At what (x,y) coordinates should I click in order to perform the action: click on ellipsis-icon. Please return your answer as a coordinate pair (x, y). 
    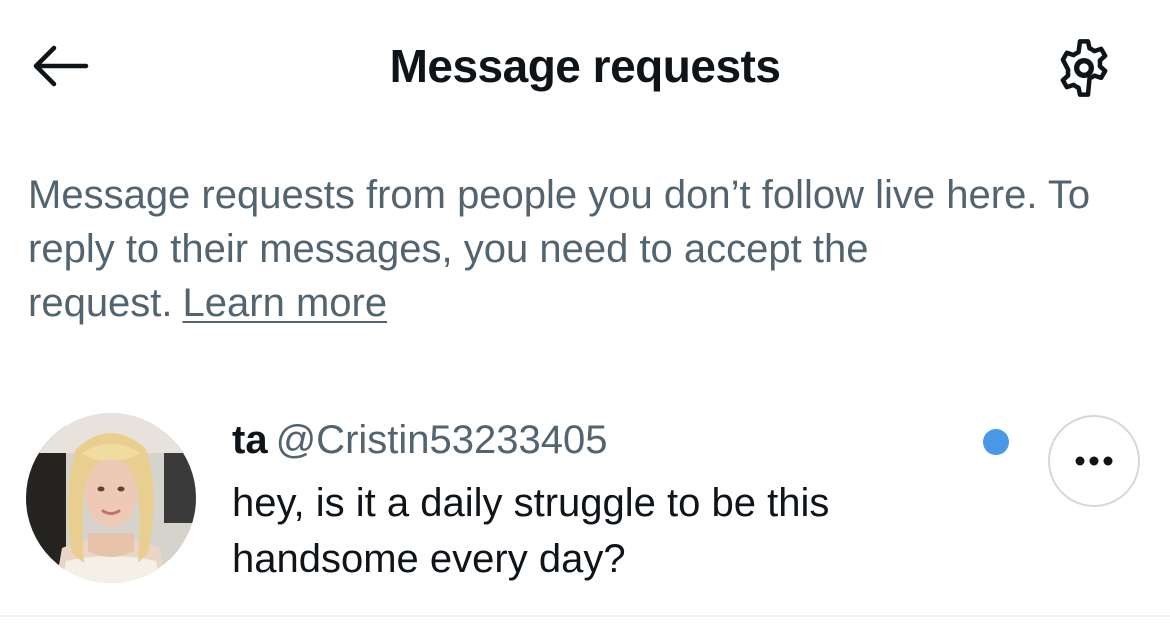
    Looking at the image, I should click on (1094, 461).